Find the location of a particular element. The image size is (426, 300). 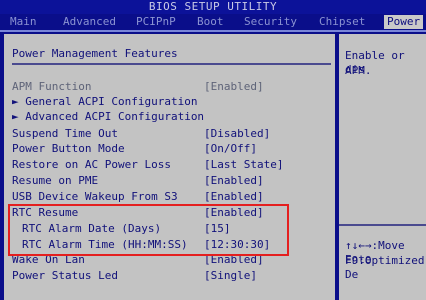

setting-value: [On/Off] is located at coordinates (230, 149).